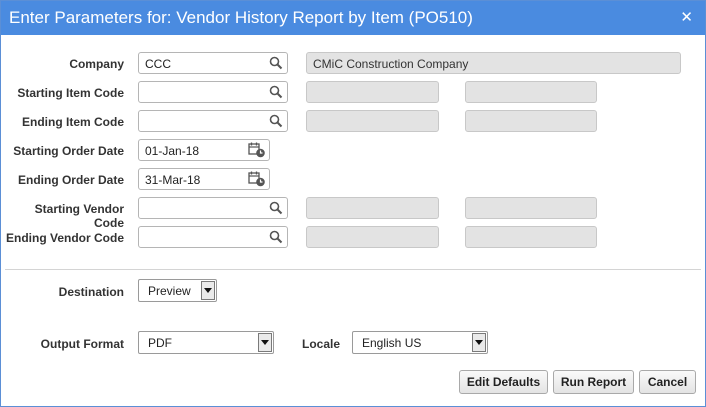 Image resolution: width=706 pixels, height=407 pixels. What do you see at coordinates (531, 121) in the screenshot?
I see `ending-item-extra-field` at bounding box center [531, 121].